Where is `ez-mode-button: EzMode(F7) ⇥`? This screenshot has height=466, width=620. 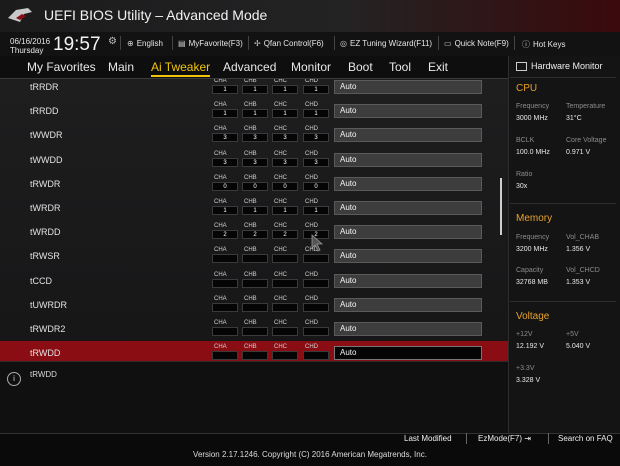
ez-mode-button: EzMode(F7) ⇥ is located at coordinates (504, 438).